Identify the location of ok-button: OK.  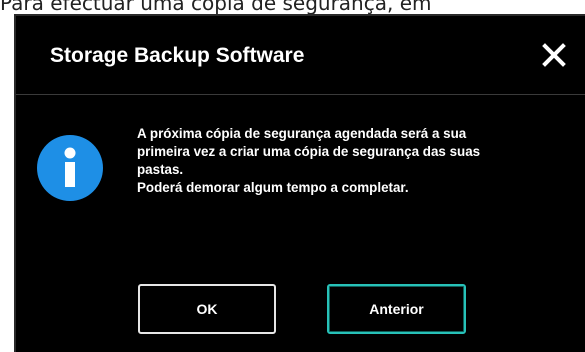
(207, 309).